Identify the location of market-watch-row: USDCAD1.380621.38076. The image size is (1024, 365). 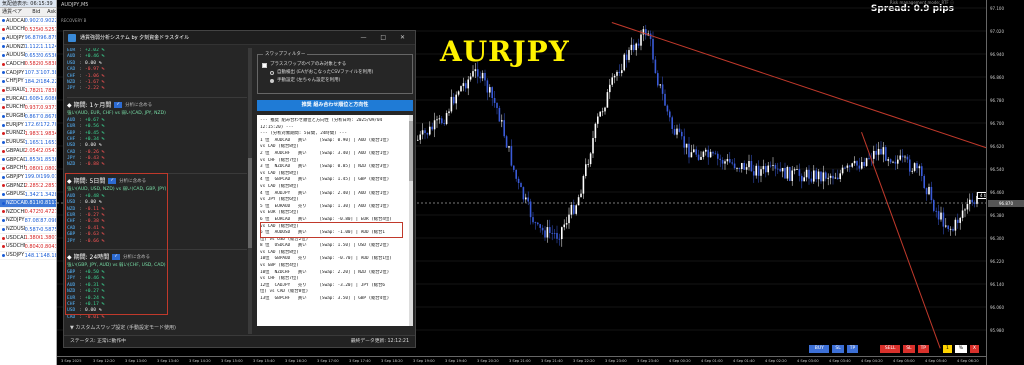
(28, 238).